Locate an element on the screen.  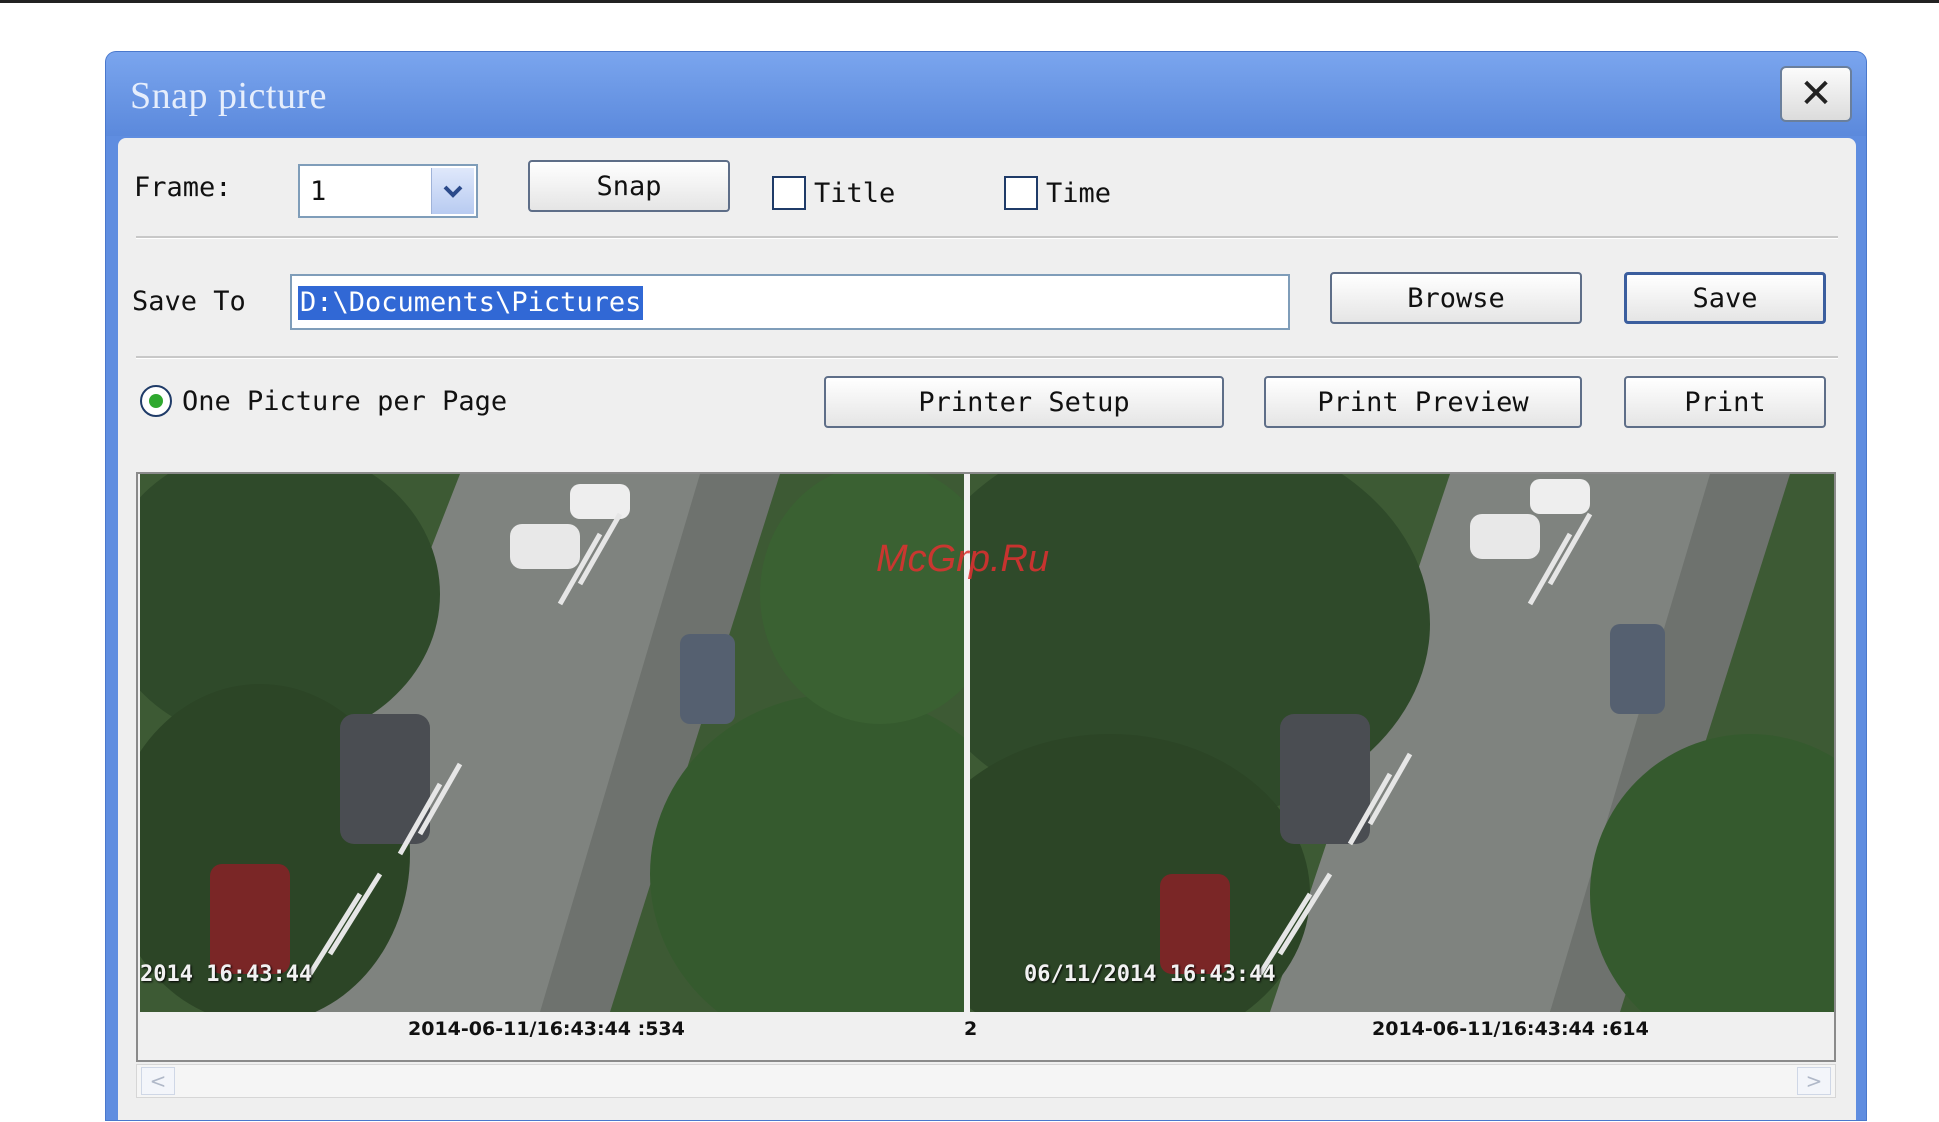
watermark: McGrp.Ru is located at coordinates (963, 559).